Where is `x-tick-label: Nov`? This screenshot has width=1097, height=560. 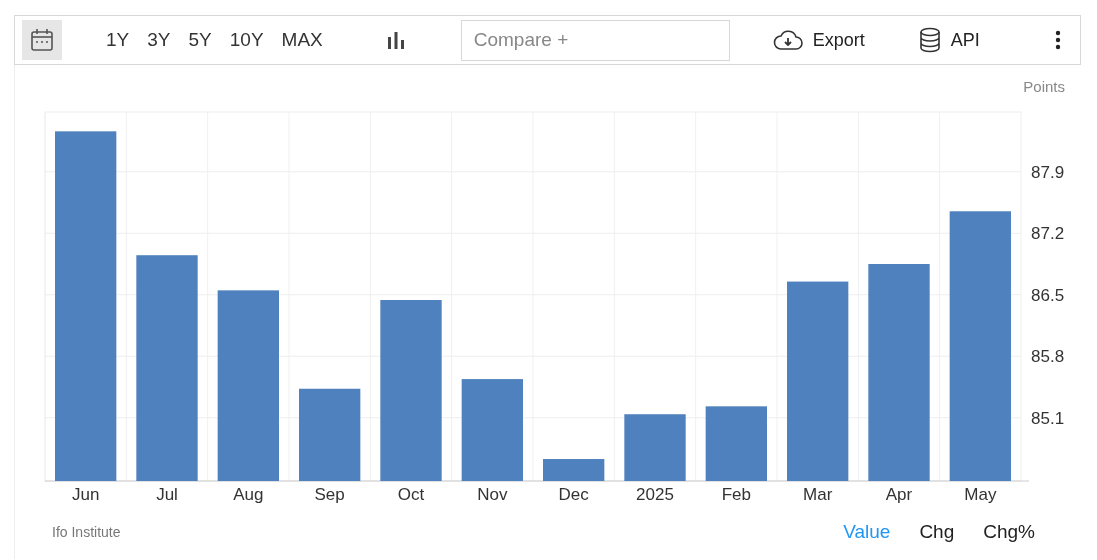 x-tick-label: Nov is located at coordinates (492, 494).